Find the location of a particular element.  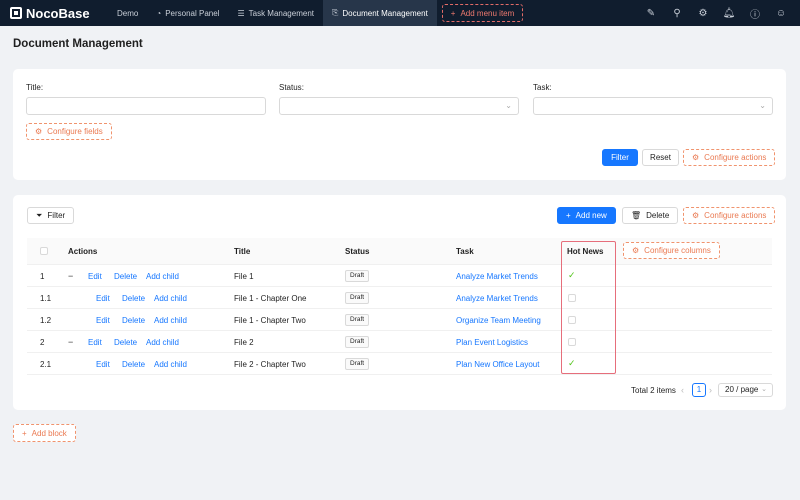

status-select: ⌄ is located at coordinates (399, 106).